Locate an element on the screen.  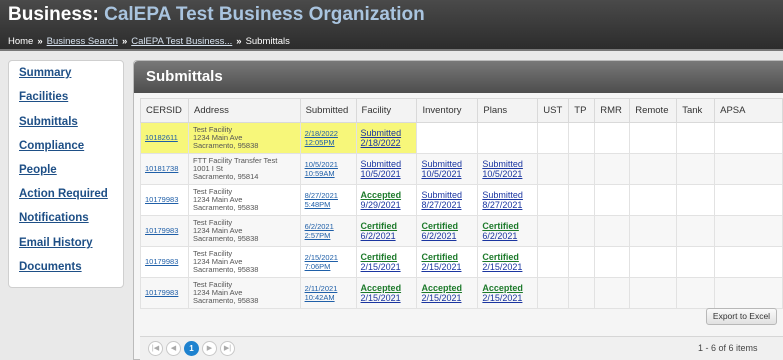
ust-cell is located at coordinates (553, 200).